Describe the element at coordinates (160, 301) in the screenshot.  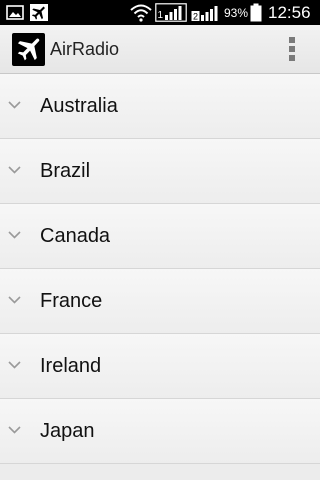
I see `country-item-france: France` at that location.